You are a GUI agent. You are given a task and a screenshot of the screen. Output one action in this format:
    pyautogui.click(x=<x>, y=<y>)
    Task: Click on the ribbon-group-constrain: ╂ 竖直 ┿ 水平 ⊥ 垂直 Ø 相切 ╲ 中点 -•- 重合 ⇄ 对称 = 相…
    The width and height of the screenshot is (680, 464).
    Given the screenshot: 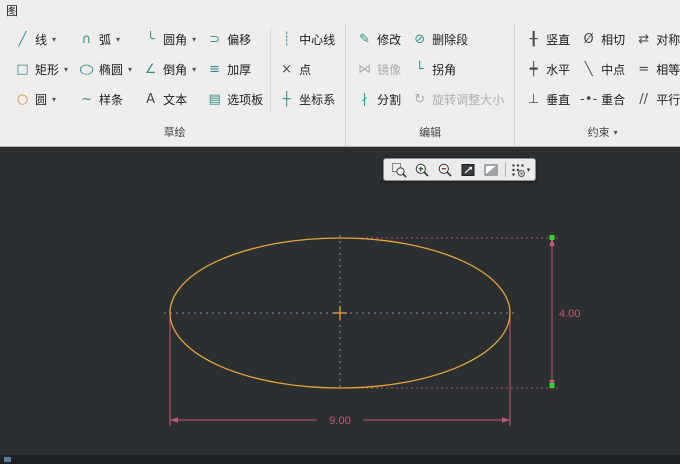 What is the action you would take?
    pyautogui.click(x=597, y=85)
    